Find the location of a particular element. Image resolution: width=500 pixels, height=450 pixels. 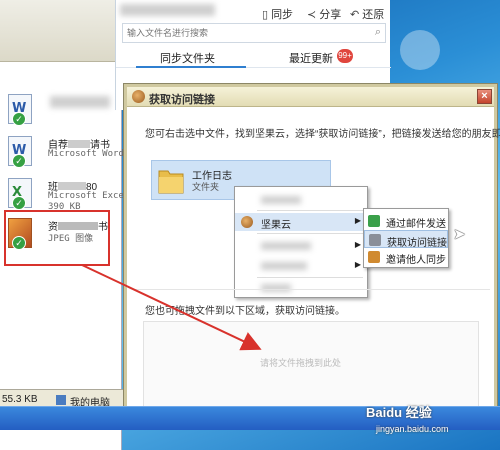

search-icon: ⌕ is located at coordinates (378, 32).